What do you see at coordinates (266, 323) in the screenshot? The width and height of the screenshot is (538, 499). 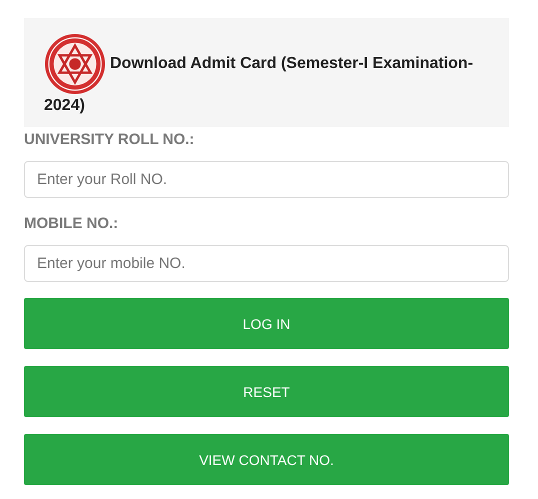 I see `action-button: LOG IN` at bounding box center [266, 323].